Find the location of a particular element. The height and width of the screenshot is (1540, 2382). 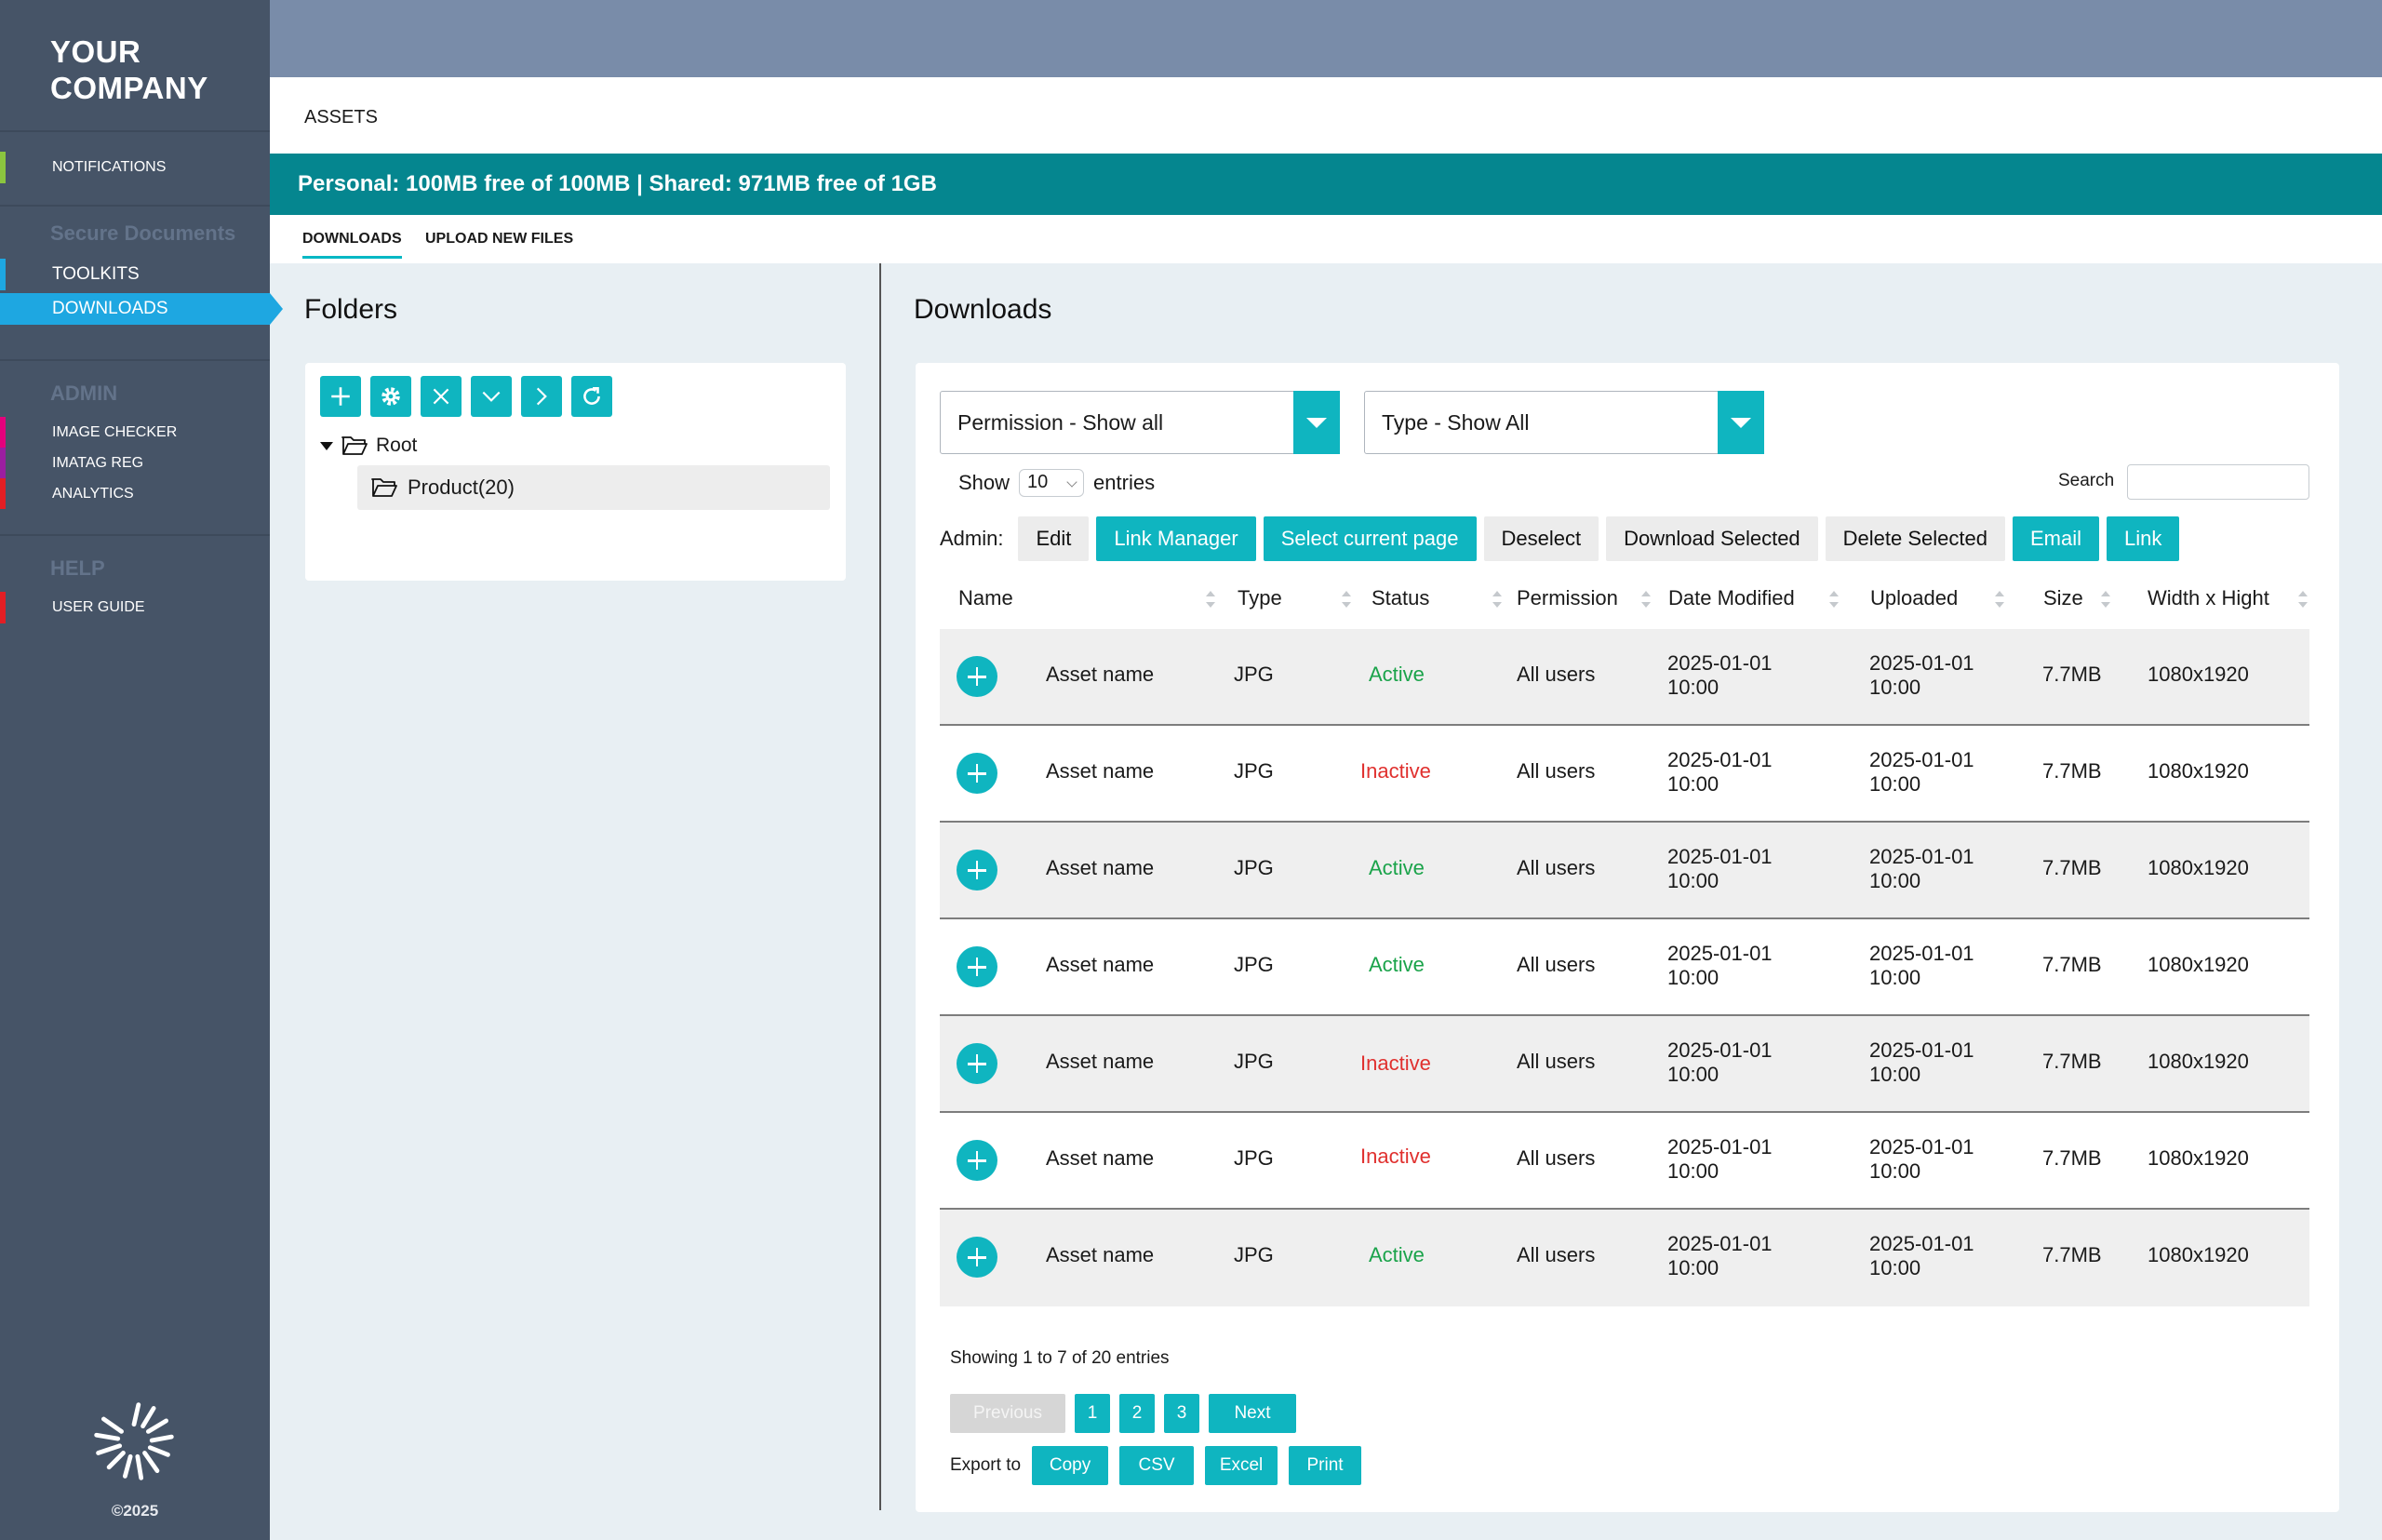

tree-node-product: Product(20) is located at coordinates (593, 487).